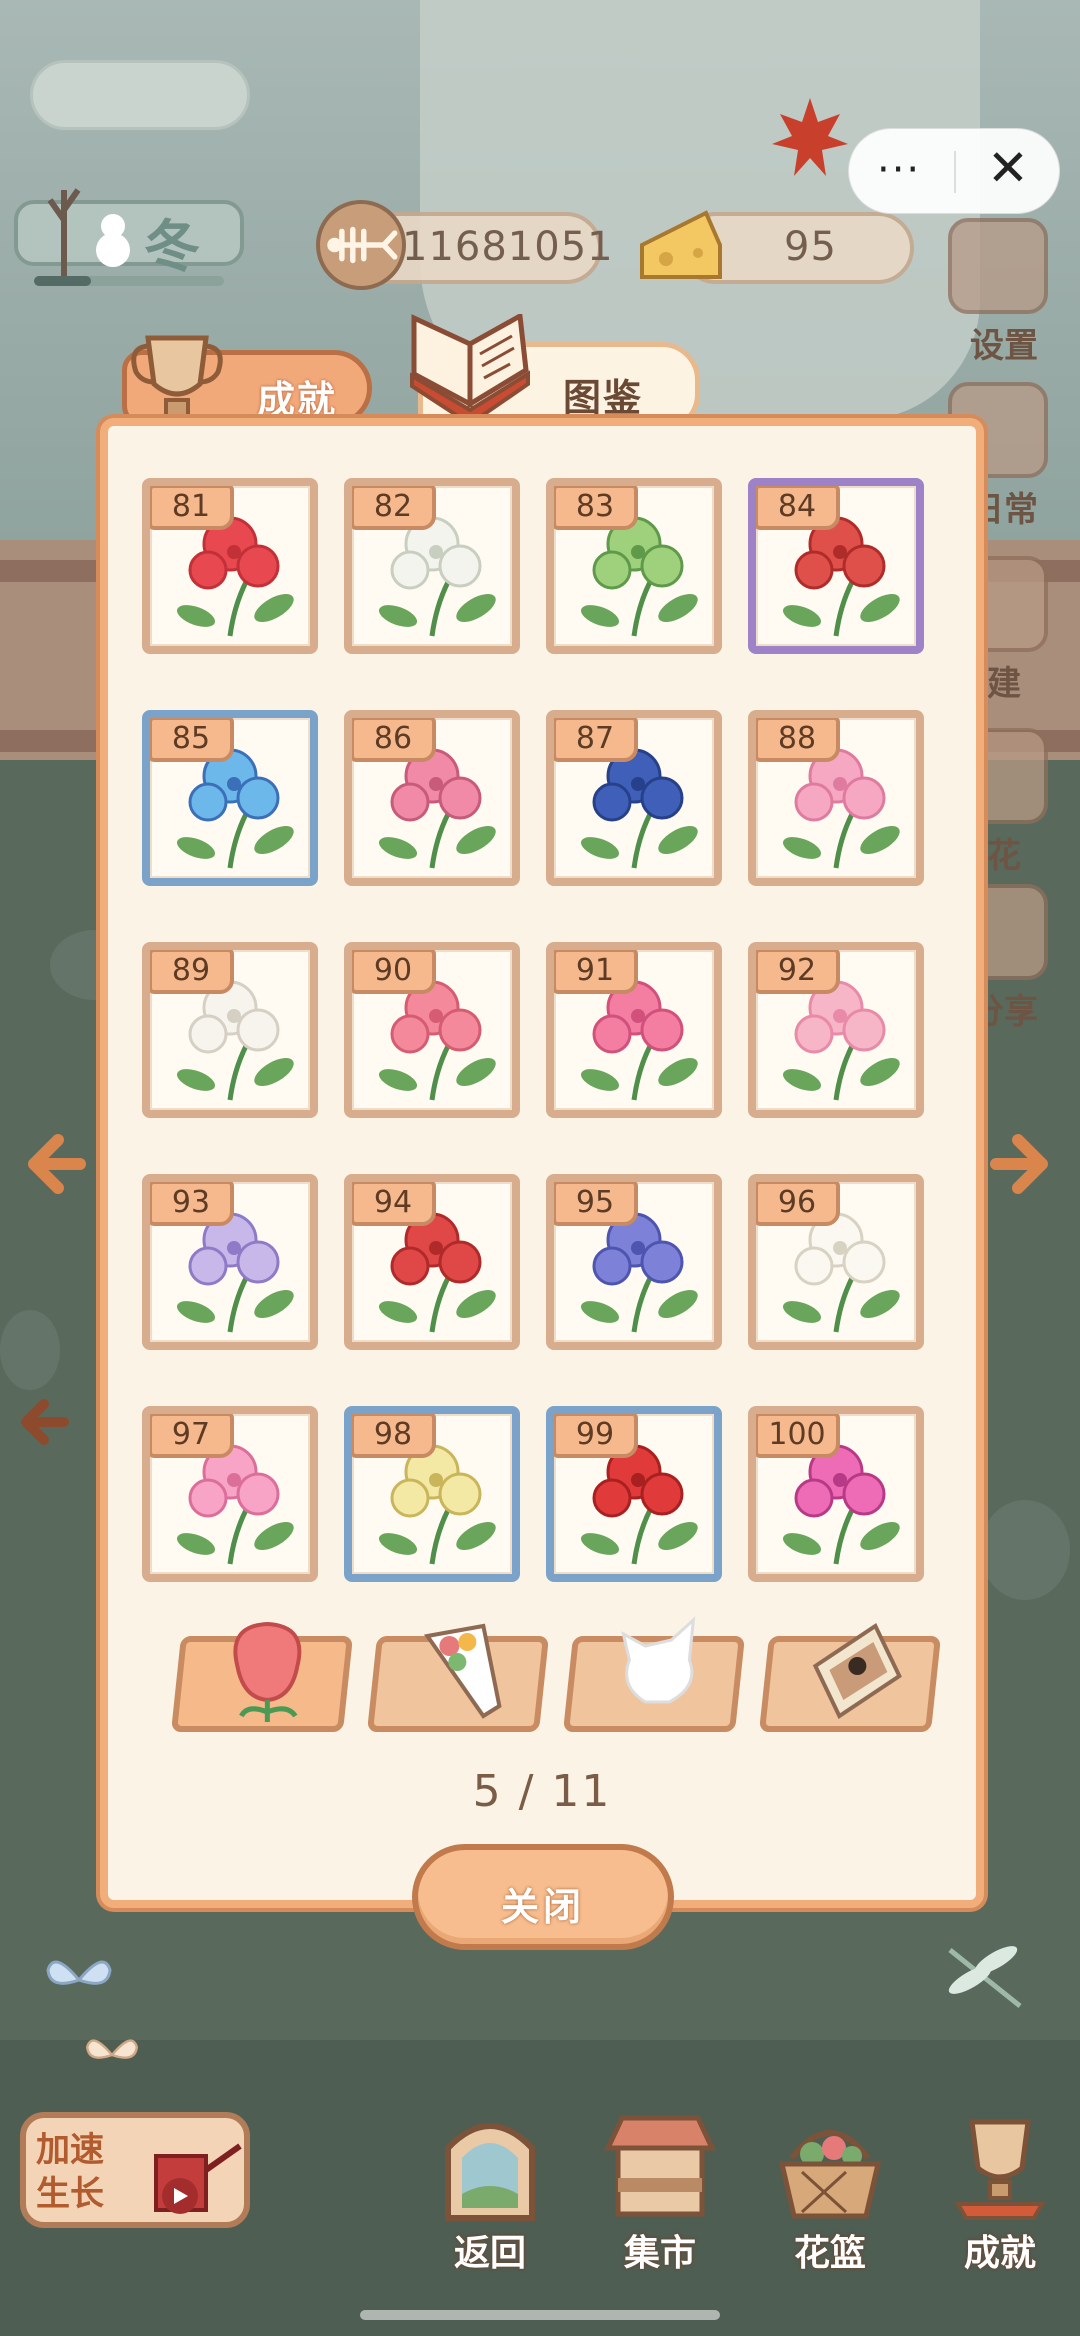  Describe the element at coordinates (113, 240) in the screenshot. I see `snowman-icon` at that location.